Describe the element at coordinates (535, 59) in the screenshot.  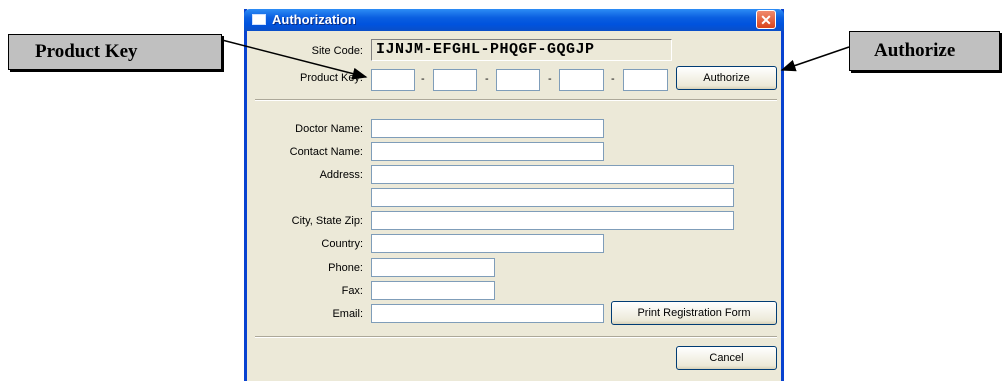
I see `callout-arrows` at that location.